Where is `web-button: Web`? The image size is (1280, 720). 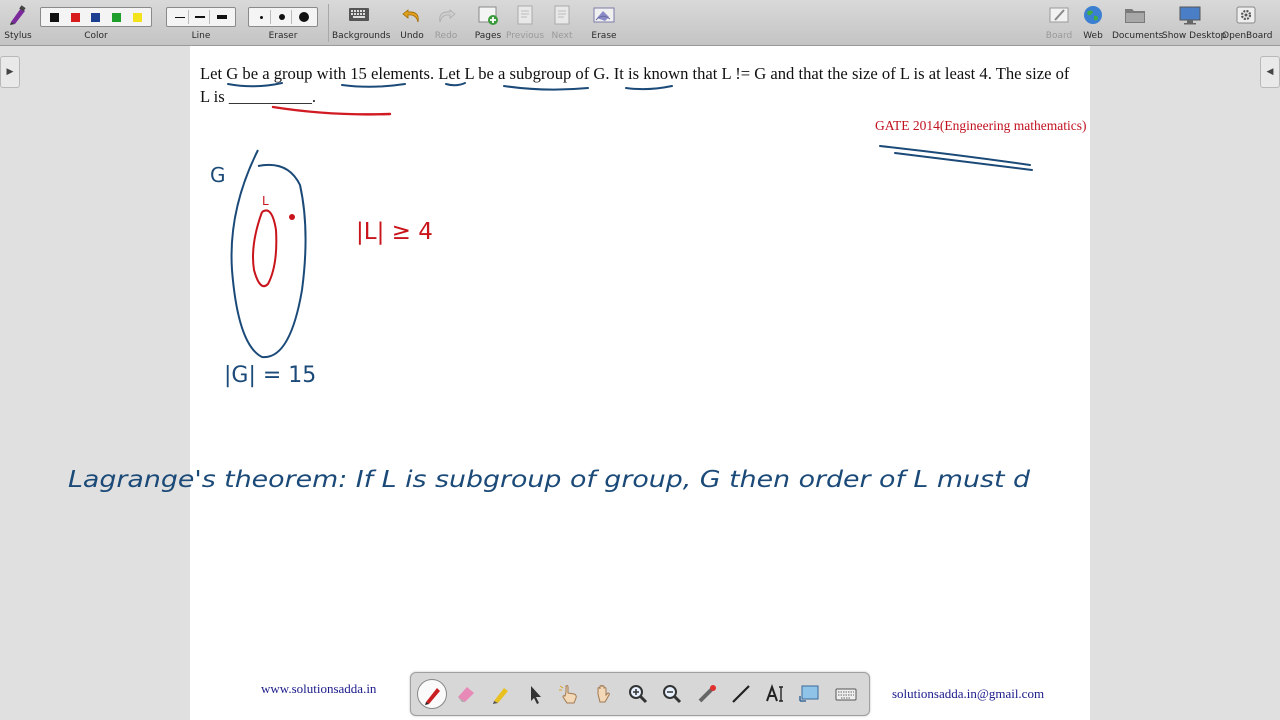 web-button: Web is located at coordinates (1093, 23).